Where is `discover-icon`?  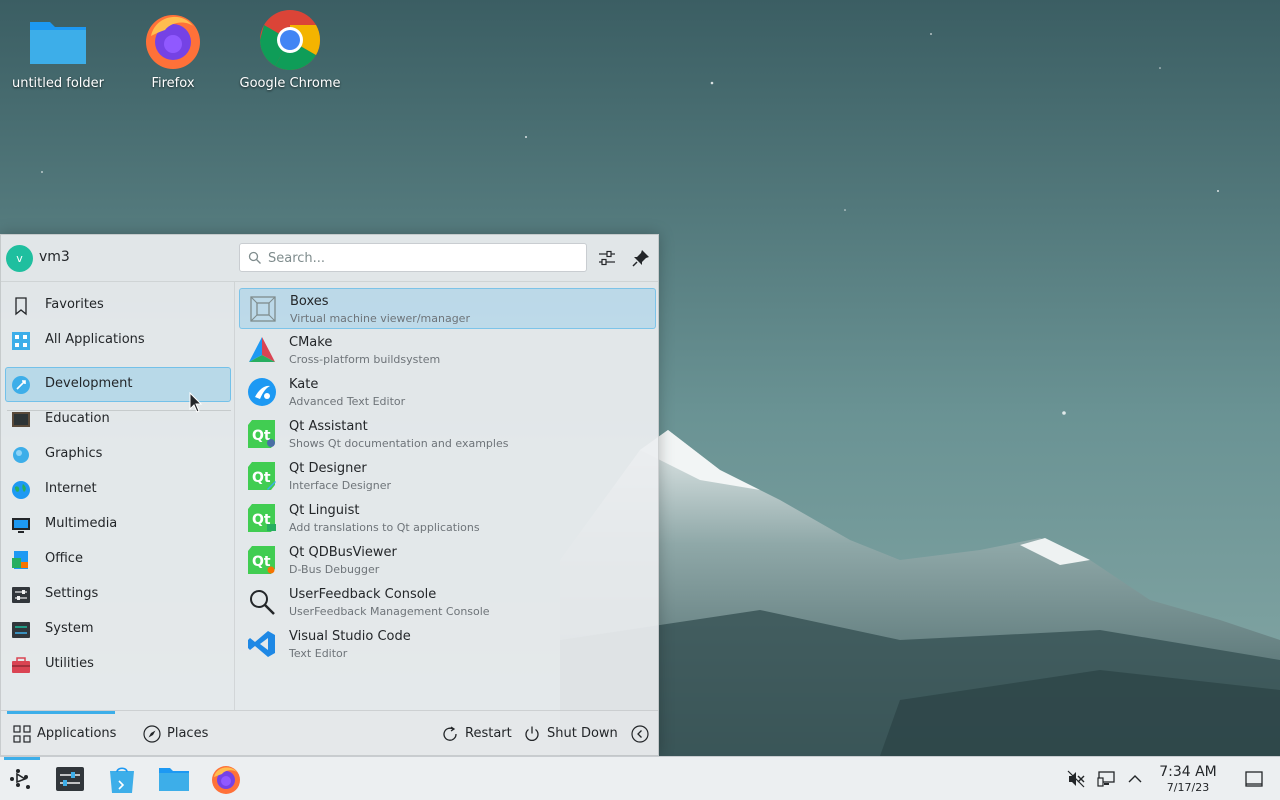 discover-icon is located at coordinates (122, 779).